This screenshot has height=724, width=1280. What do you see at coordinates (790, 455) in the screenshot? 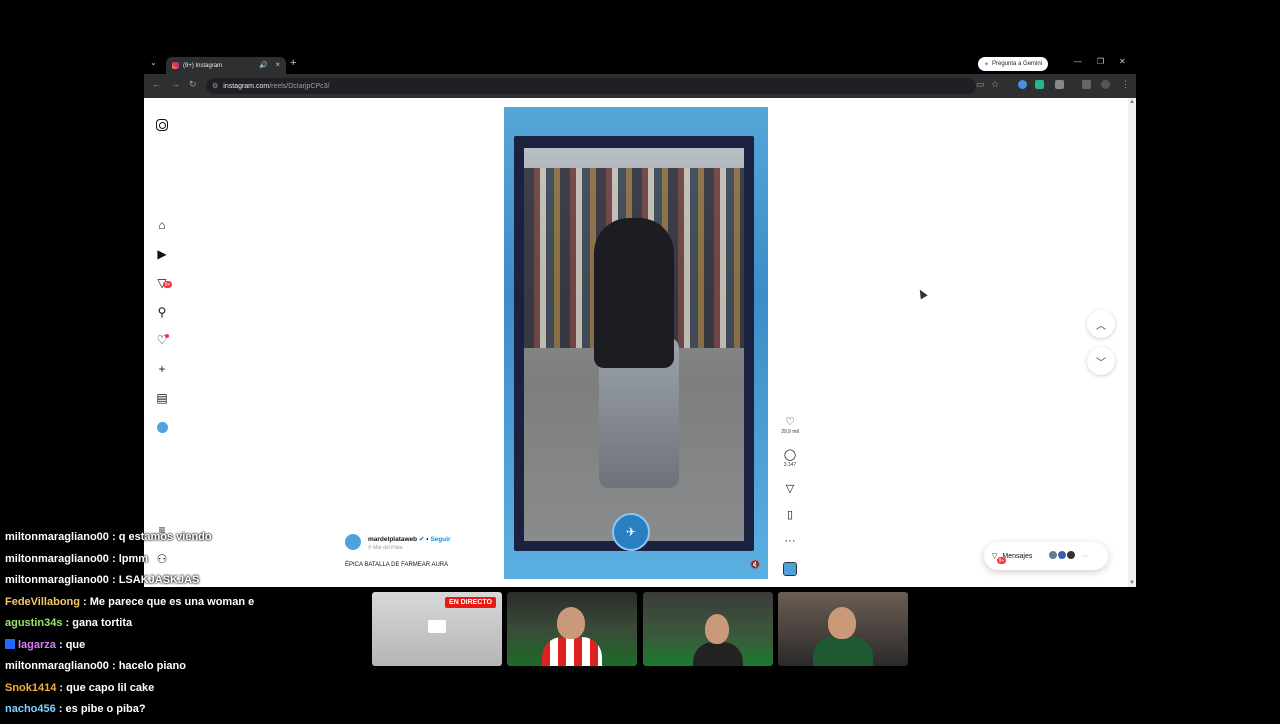
I see `comment-bubble-icon: ◯` at bounding box center [790, 455].